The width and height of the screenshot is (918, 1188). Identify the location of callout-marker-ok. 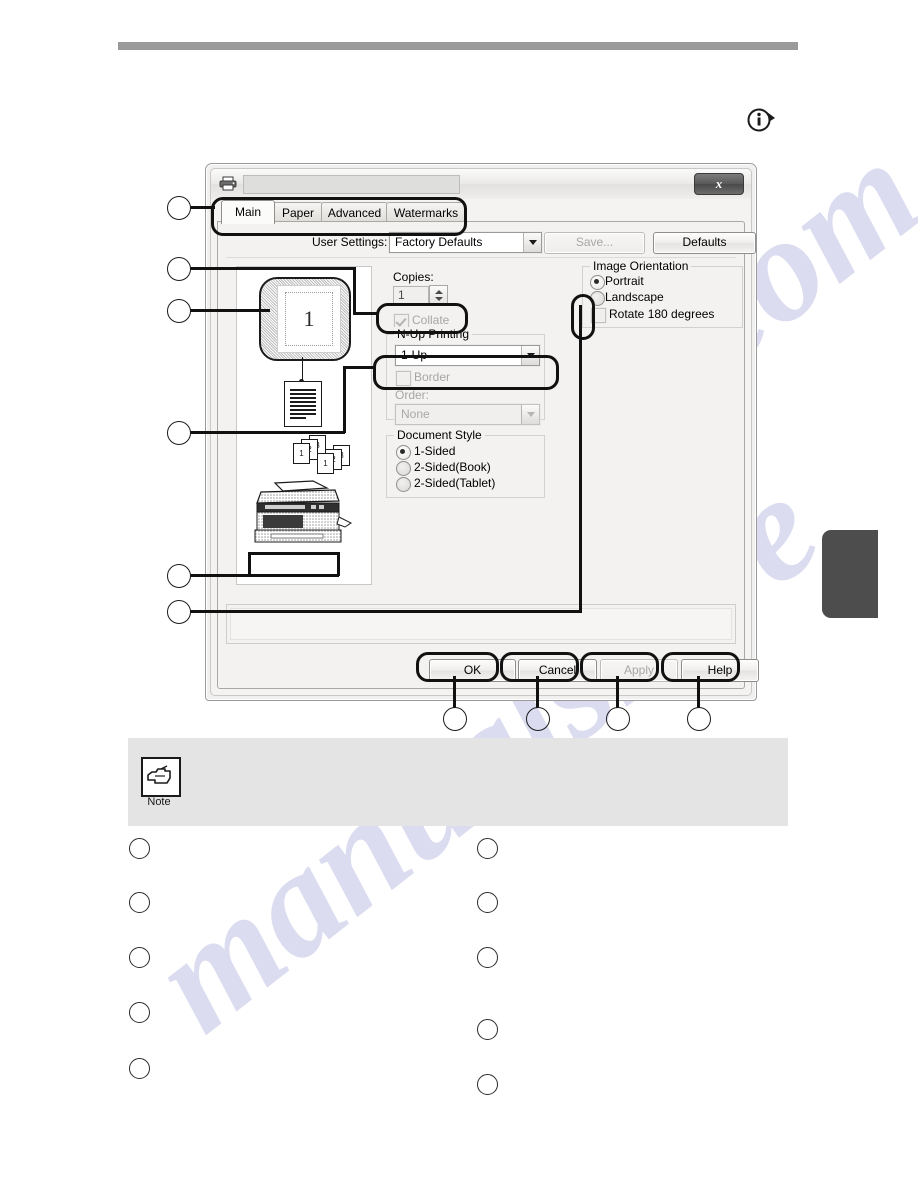
(455, 719).